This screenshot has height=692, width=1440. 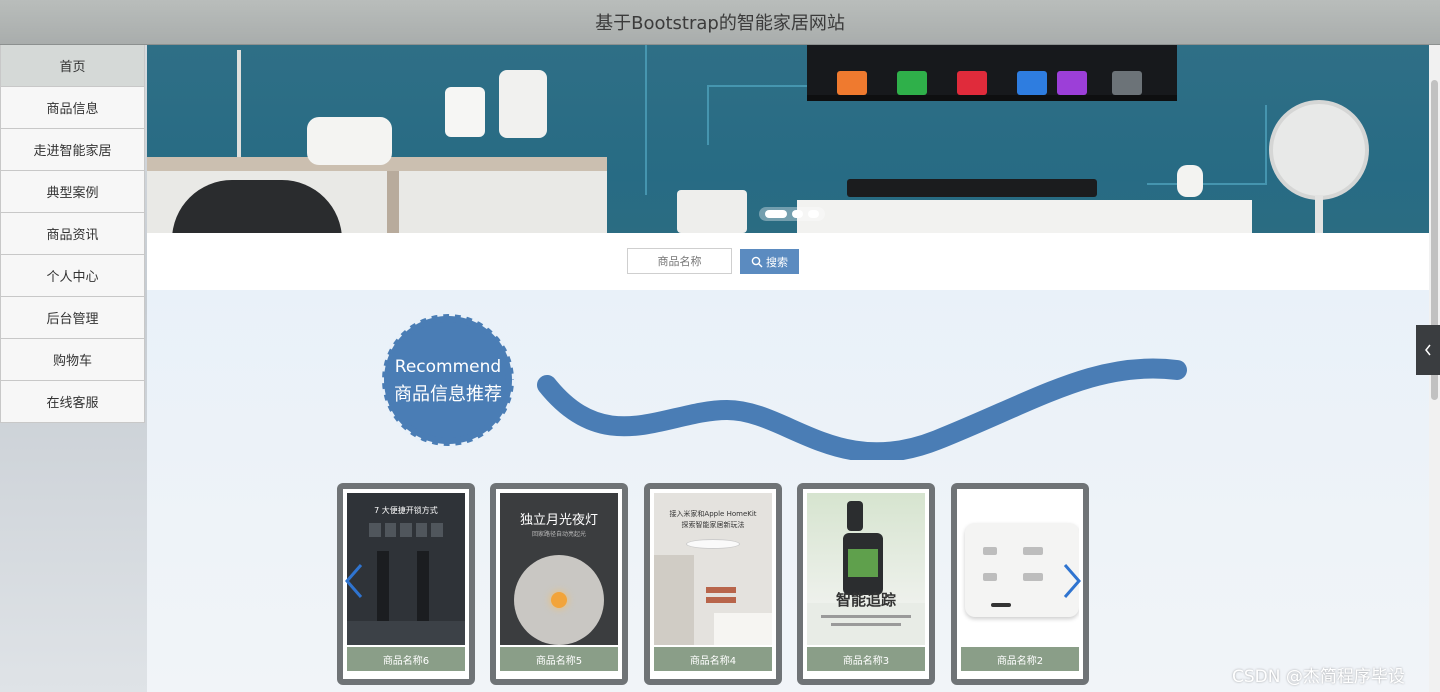 I want to click on sidebar-item-label: 后台管理, so click(x=72, y=319).